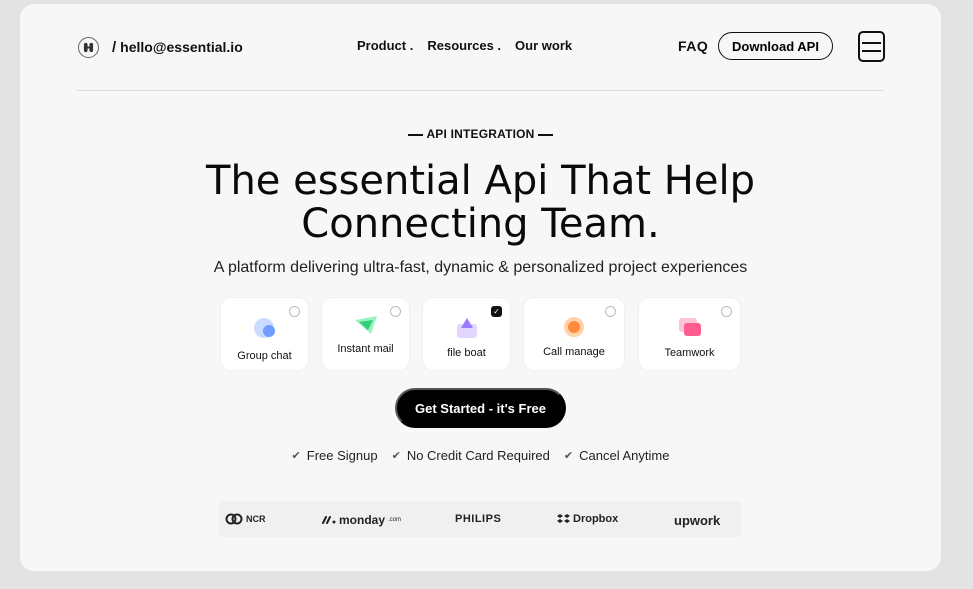 This screenshot has height=589, width=973. I want to click on brand-logo-icon, so click(88, 47).